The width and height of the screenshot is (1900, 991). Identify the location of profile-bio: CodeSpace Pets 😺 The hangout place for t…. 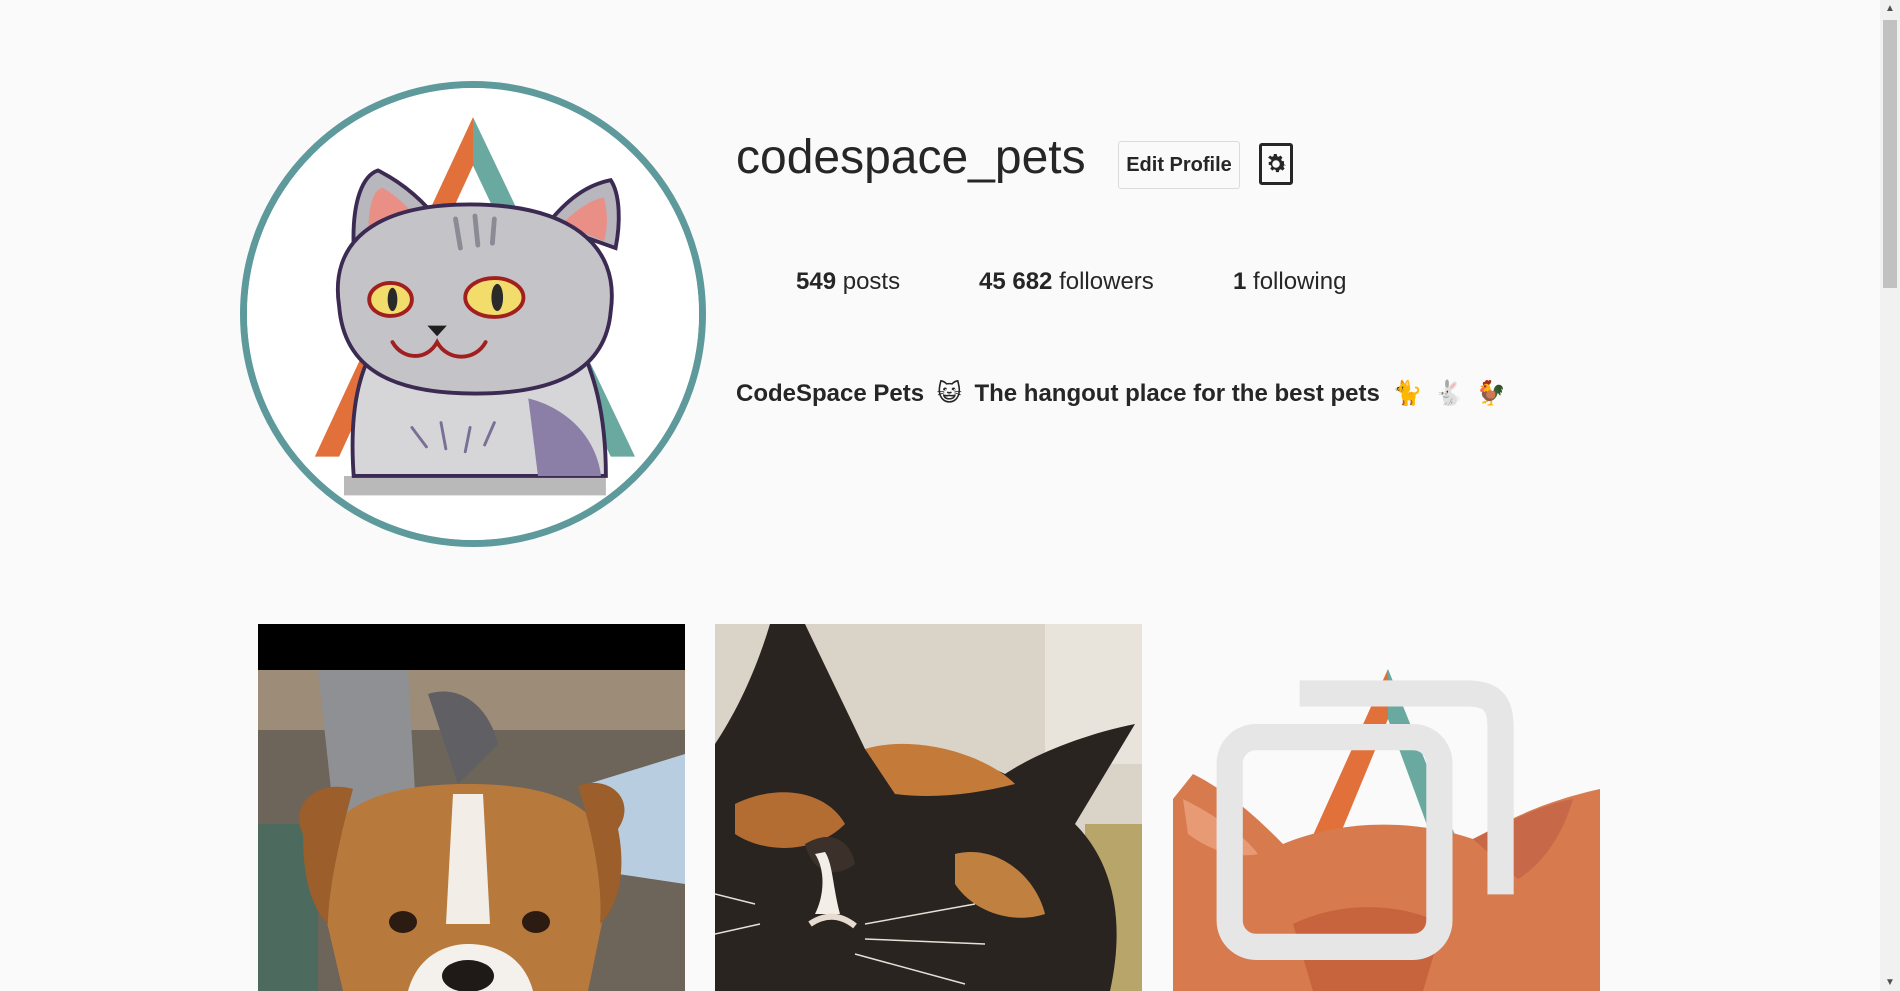
(1124, 394).